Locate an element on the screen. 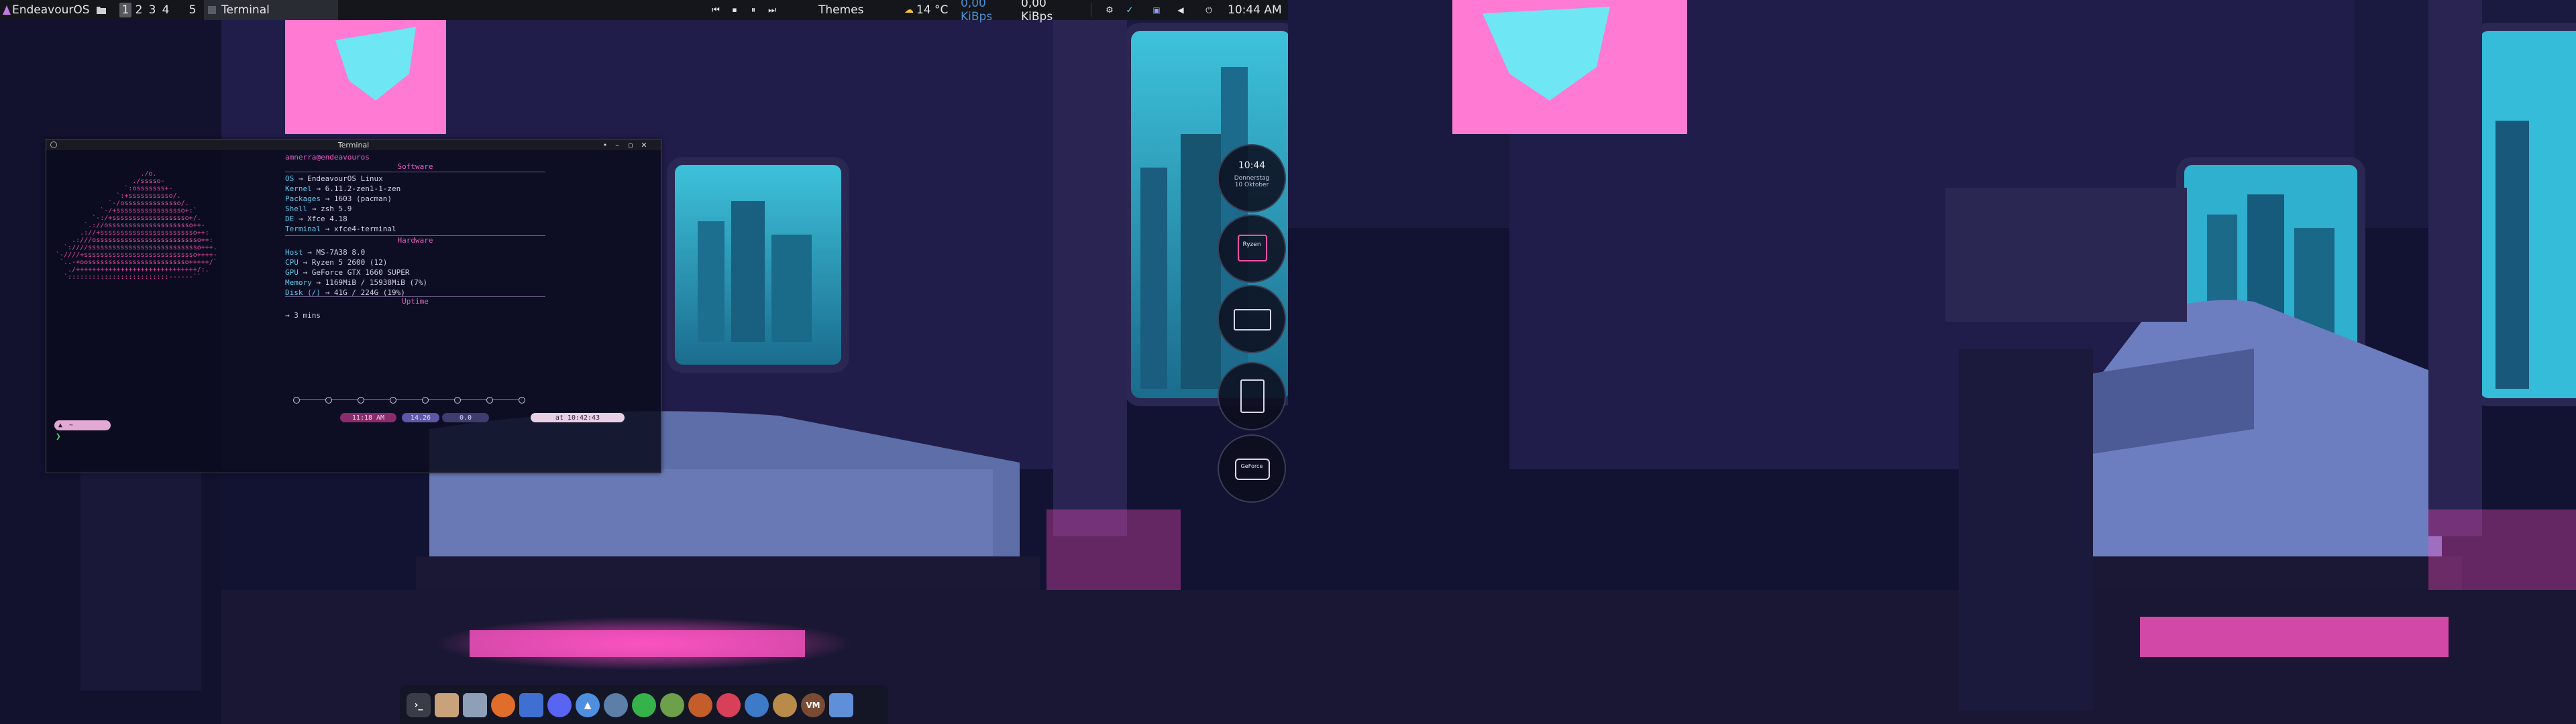 Image resolution: width=2576 pixels, height=724 pixels. prompt-timeline is located at coordinates (410, 400).